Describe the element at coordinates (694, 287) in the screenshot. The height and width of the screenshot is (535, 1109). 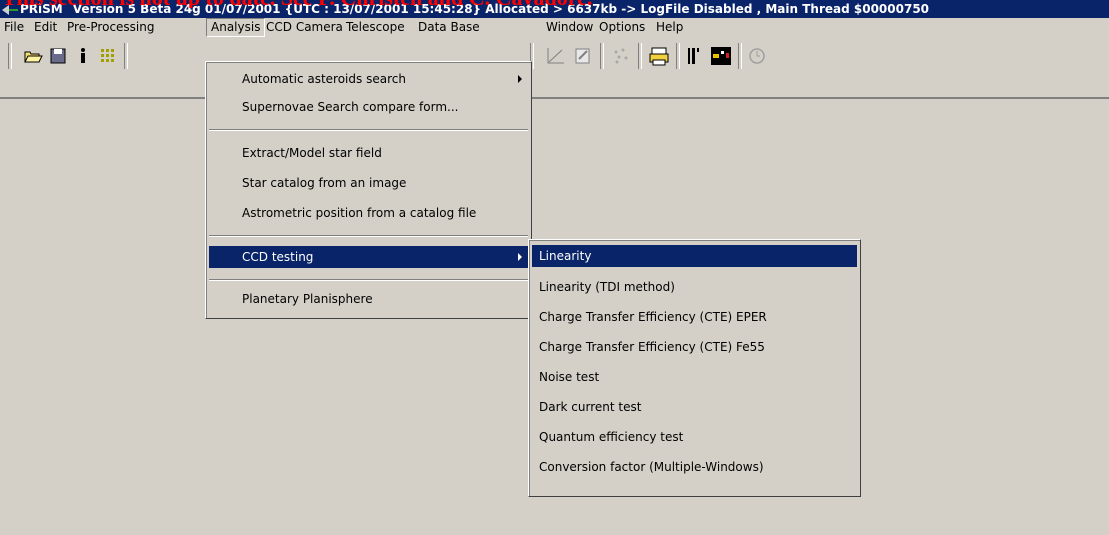
I see `submenu-item-linearity-tdi: Linearity (TDI method)` at that location.